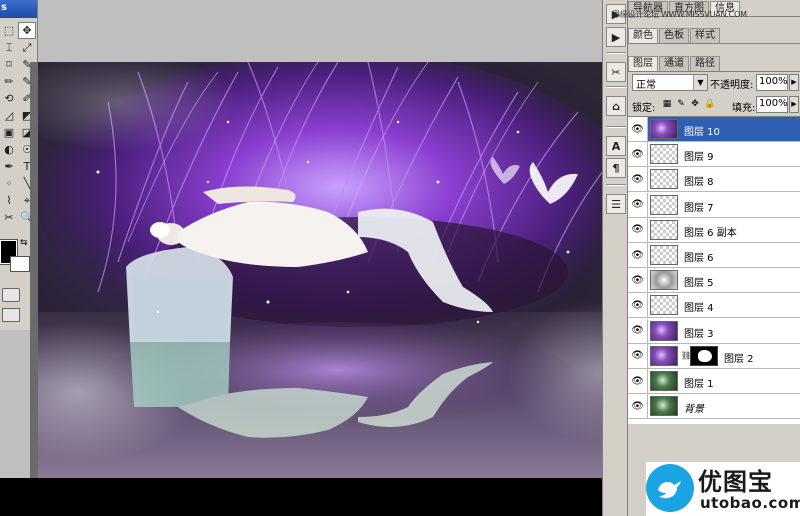  I want to click on panel-dock: ▶ ▶ ✂ ⌂ A ¶ ☰, so click(615, 258).